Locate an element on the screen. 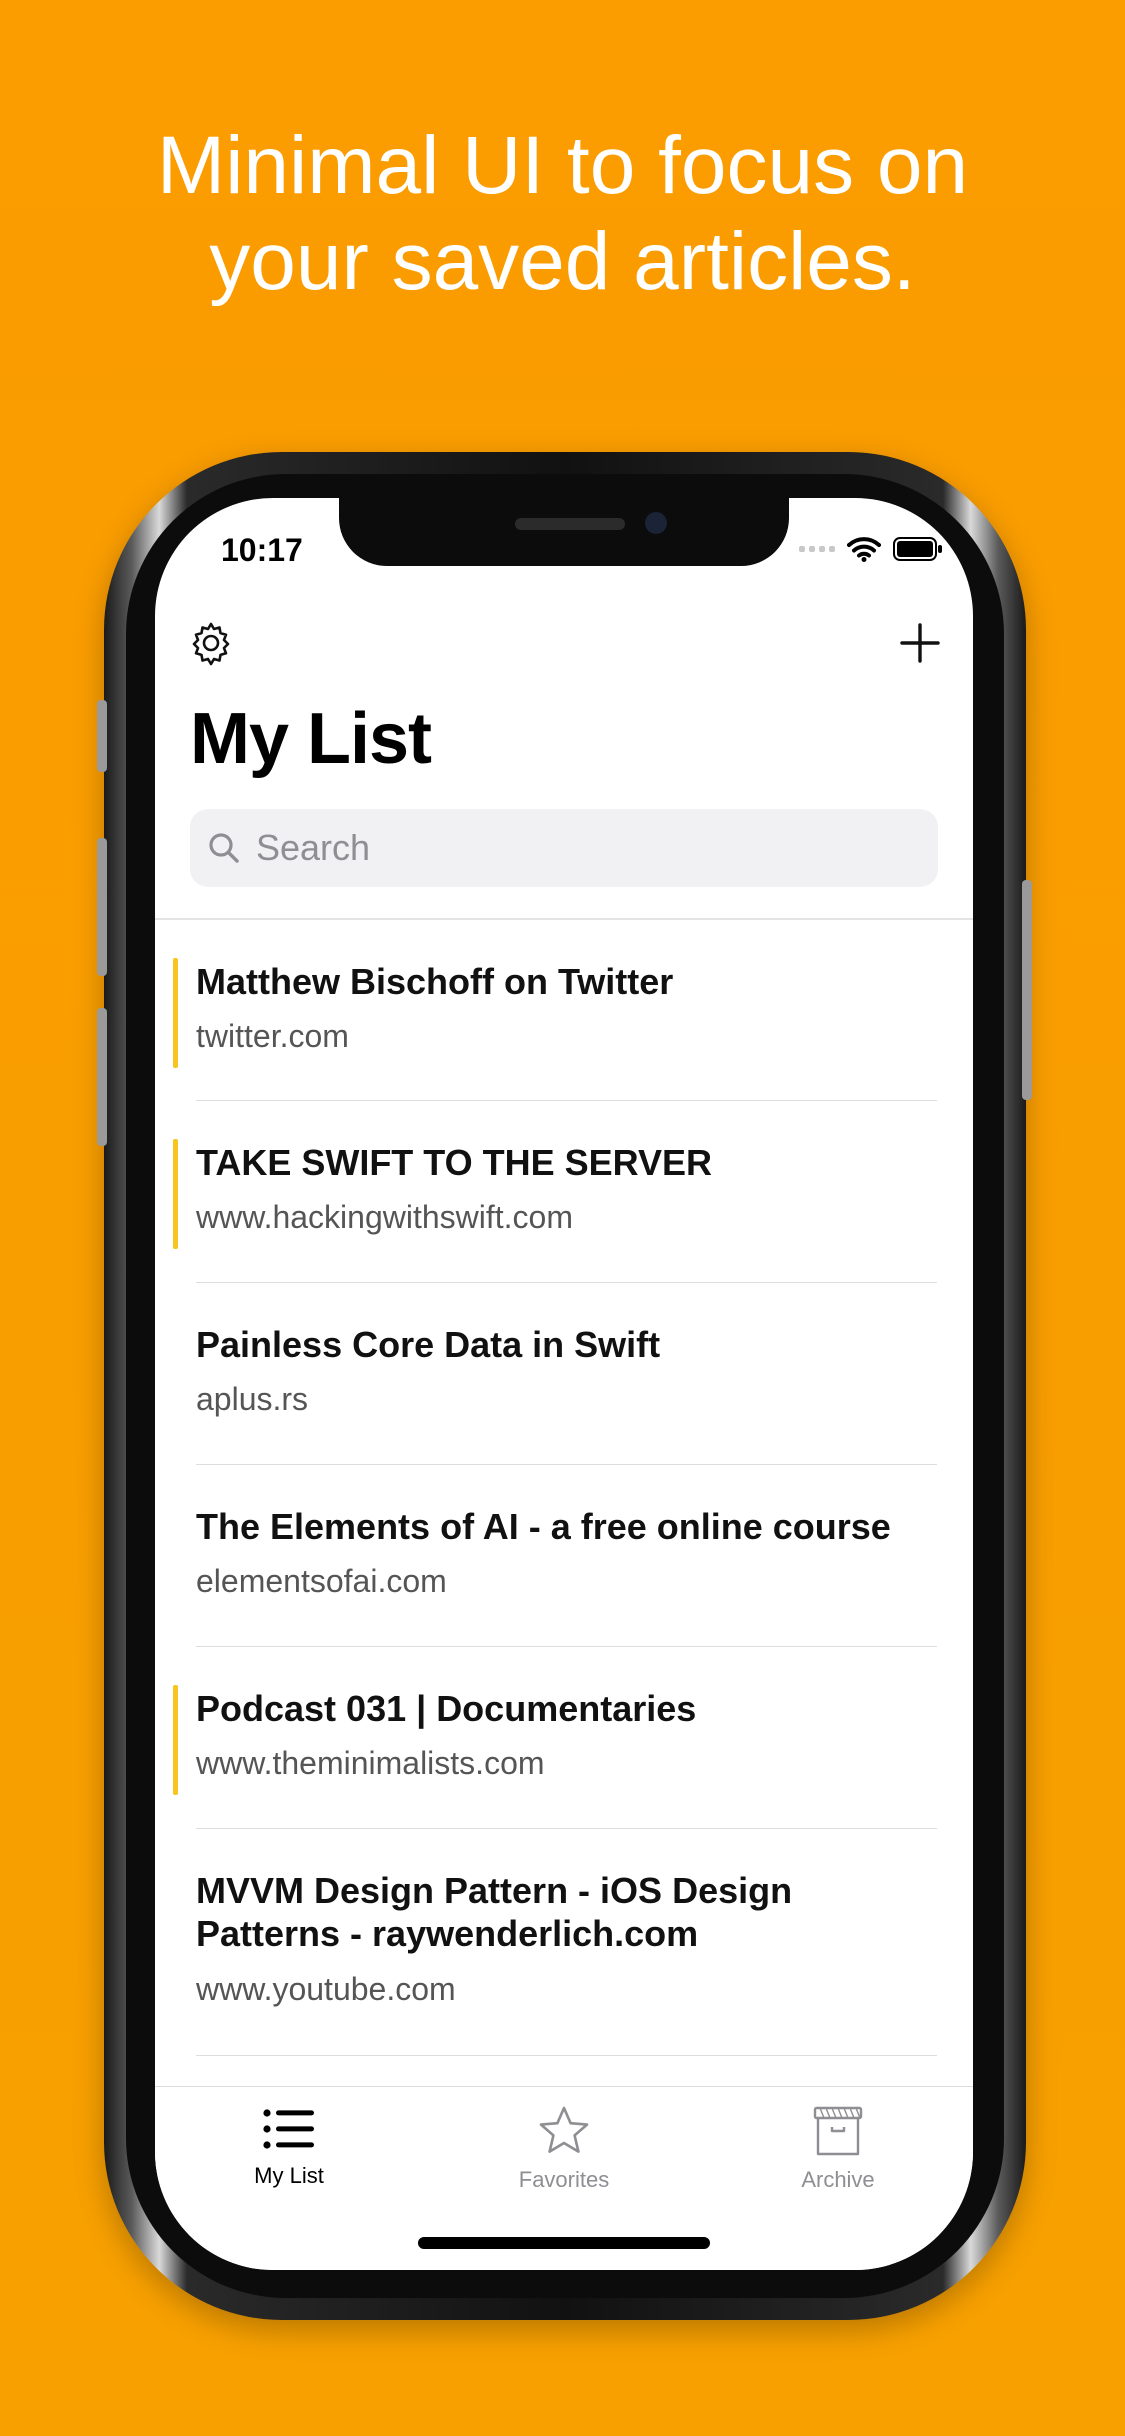  tab-archive: Archive is located at coordinates (838, 2149).